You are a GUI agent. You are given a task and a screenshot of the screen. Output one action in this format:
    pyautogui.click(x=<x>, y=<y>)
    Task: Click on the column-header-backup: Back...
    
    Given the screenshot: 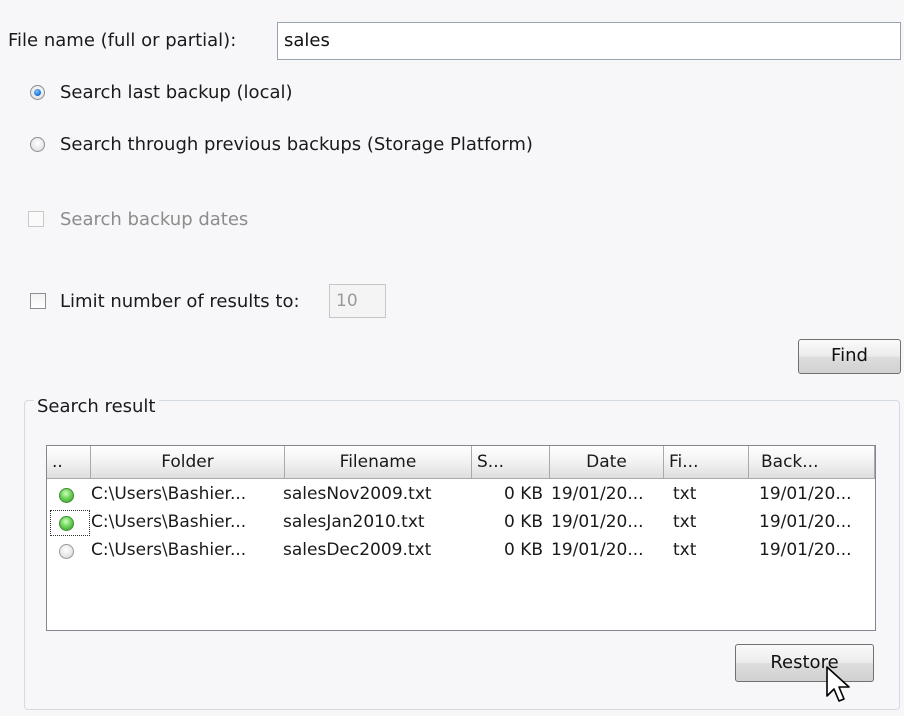 What is the action you would take?
    pyautogui.click(x=812, y=462)
    